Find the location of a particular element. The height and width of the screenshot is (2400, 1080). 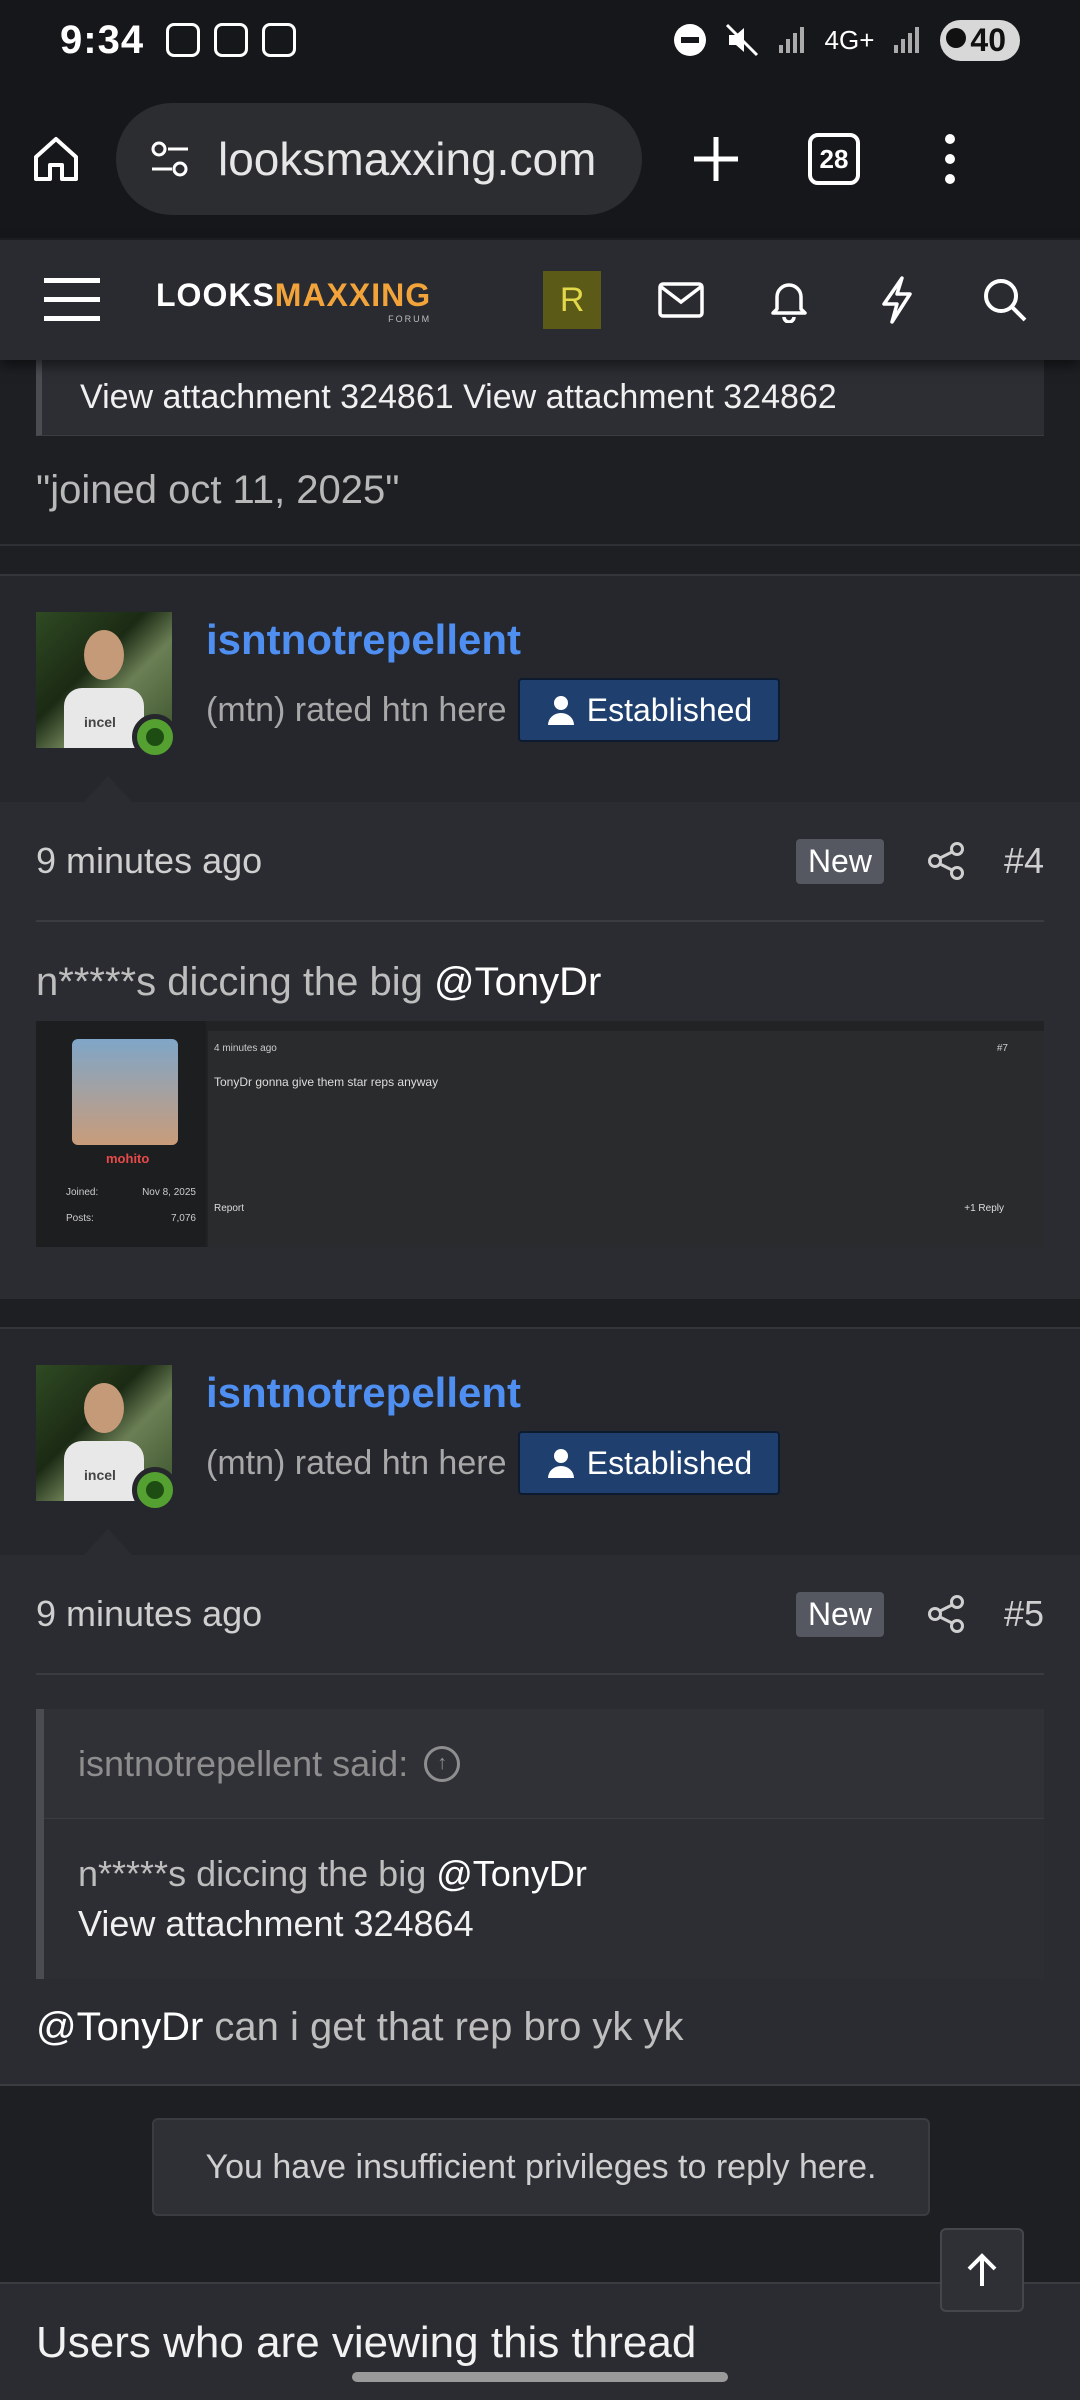

quote-mention: @TonyDr is located at coordinates (511, 1873).